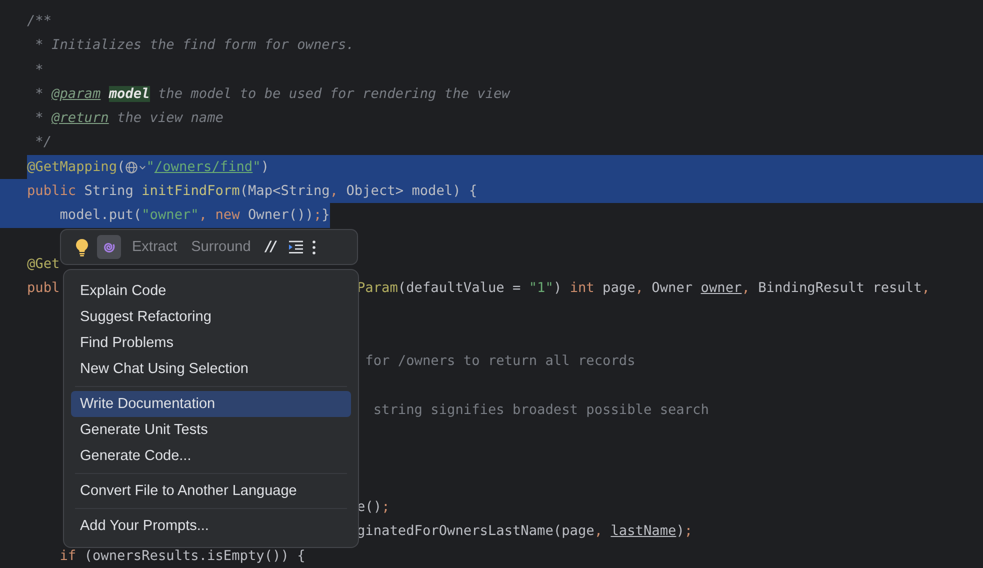  I want to click on comment-button: //, so click(271, 247).